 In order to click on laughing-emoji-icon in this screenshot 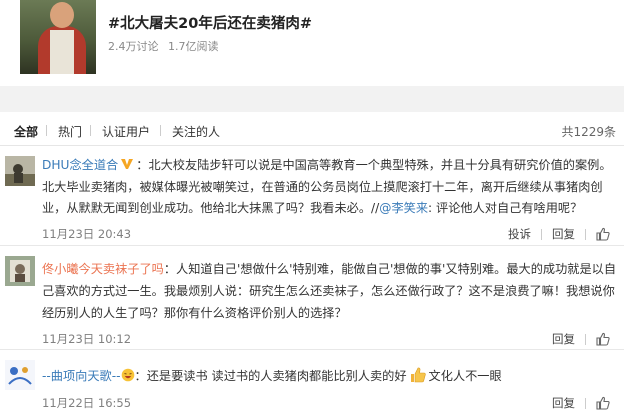, I will do `click(127, 375)`.